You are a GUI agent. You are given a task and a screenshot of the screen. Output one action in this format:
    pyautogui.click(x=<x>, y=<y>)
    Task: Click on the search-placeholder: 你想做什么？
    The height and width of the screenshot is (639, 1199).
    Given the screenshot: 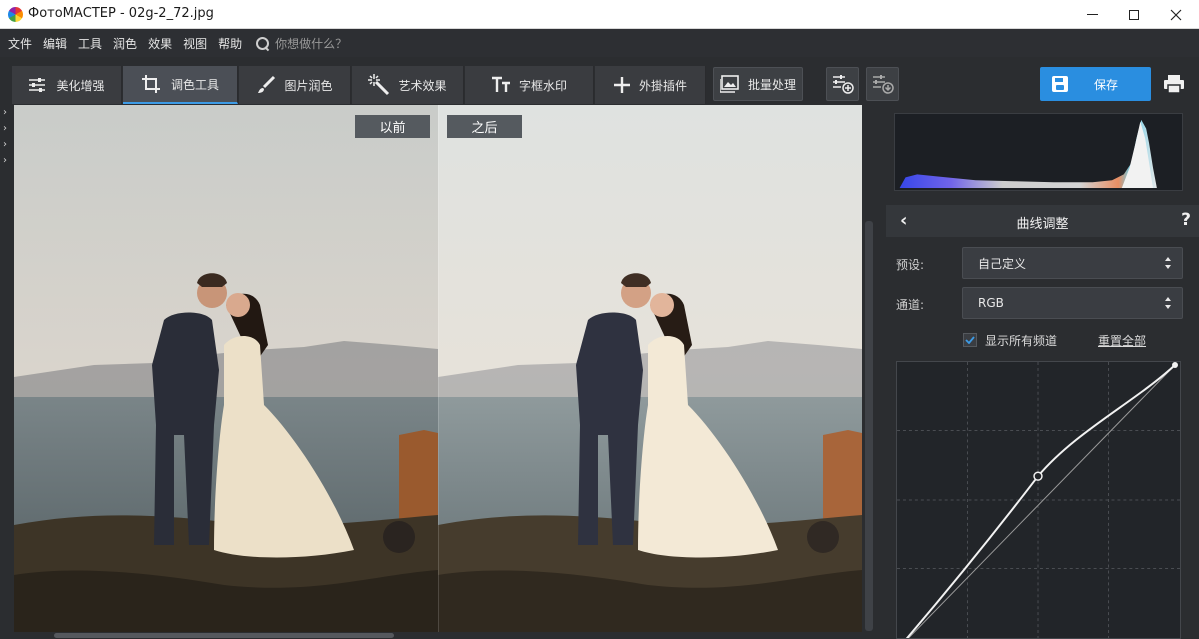 What is the action you would take?
    pyautogui.click(x=311, y=43)
    